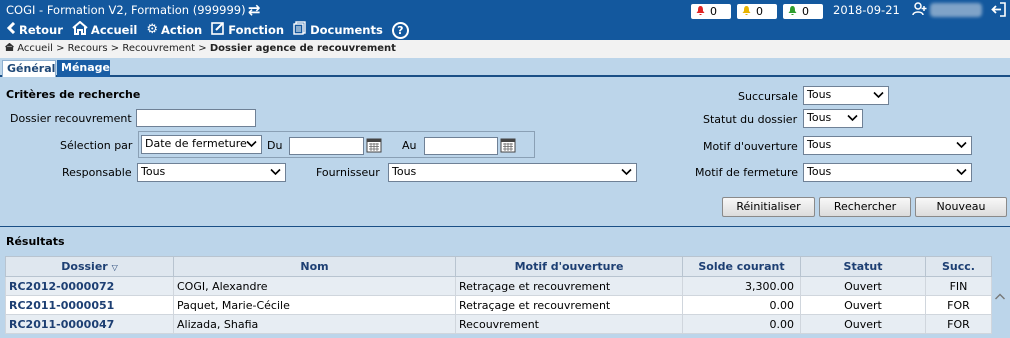 The height and width of the screenshot is (338, 1010). What do you see at coordinates (958, 266) in the screenshot?
I see `column-header-succ: Succ.` at bounding box center [958, 266].